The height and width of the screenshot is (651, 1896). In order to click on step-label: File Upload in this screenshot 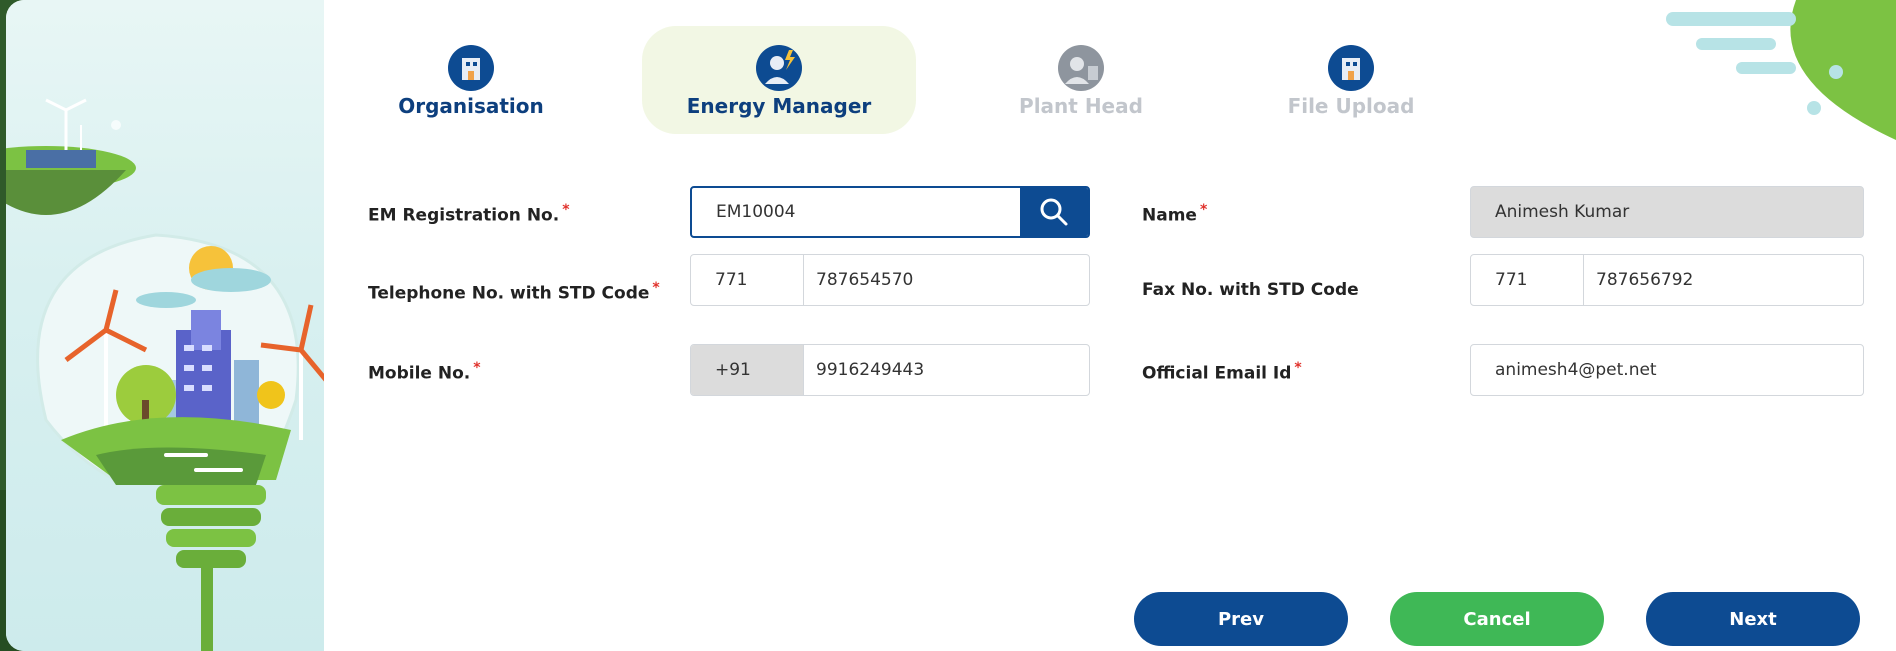, I will do `click(1351, 106)`.